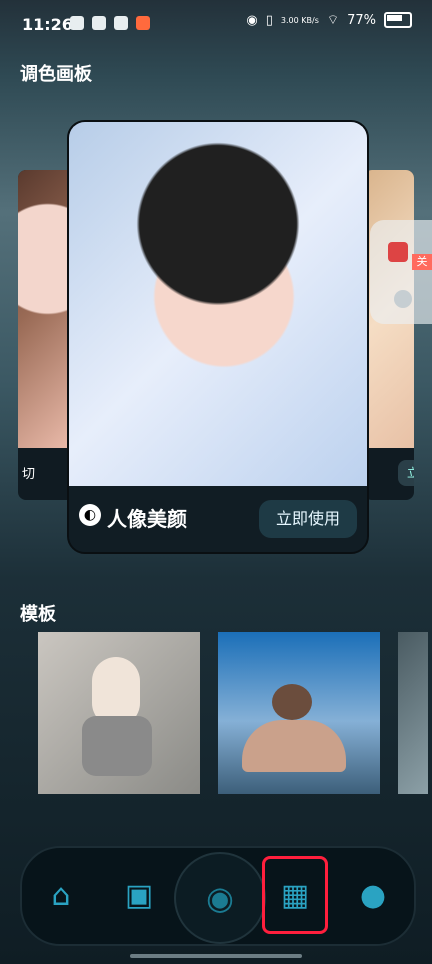 This screenshot has height=964, width=432. Describe the element at coordinates (143, 23) in the screenshot. I see `notification-icon` at that location.